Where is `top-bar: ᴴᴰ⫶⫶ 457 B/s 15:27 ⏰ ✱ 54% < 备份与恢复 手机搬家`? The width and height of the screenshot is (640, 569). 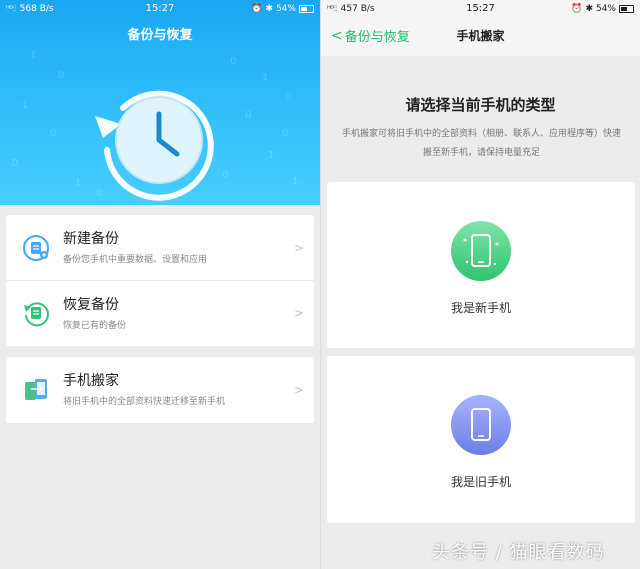
top-bar: ᴴᴰ⫶⫶ 457 B/s 15:27 ⏰ ✱ 54% < 备份与恢复 手机搬家 is located at coordinates (480, 28).